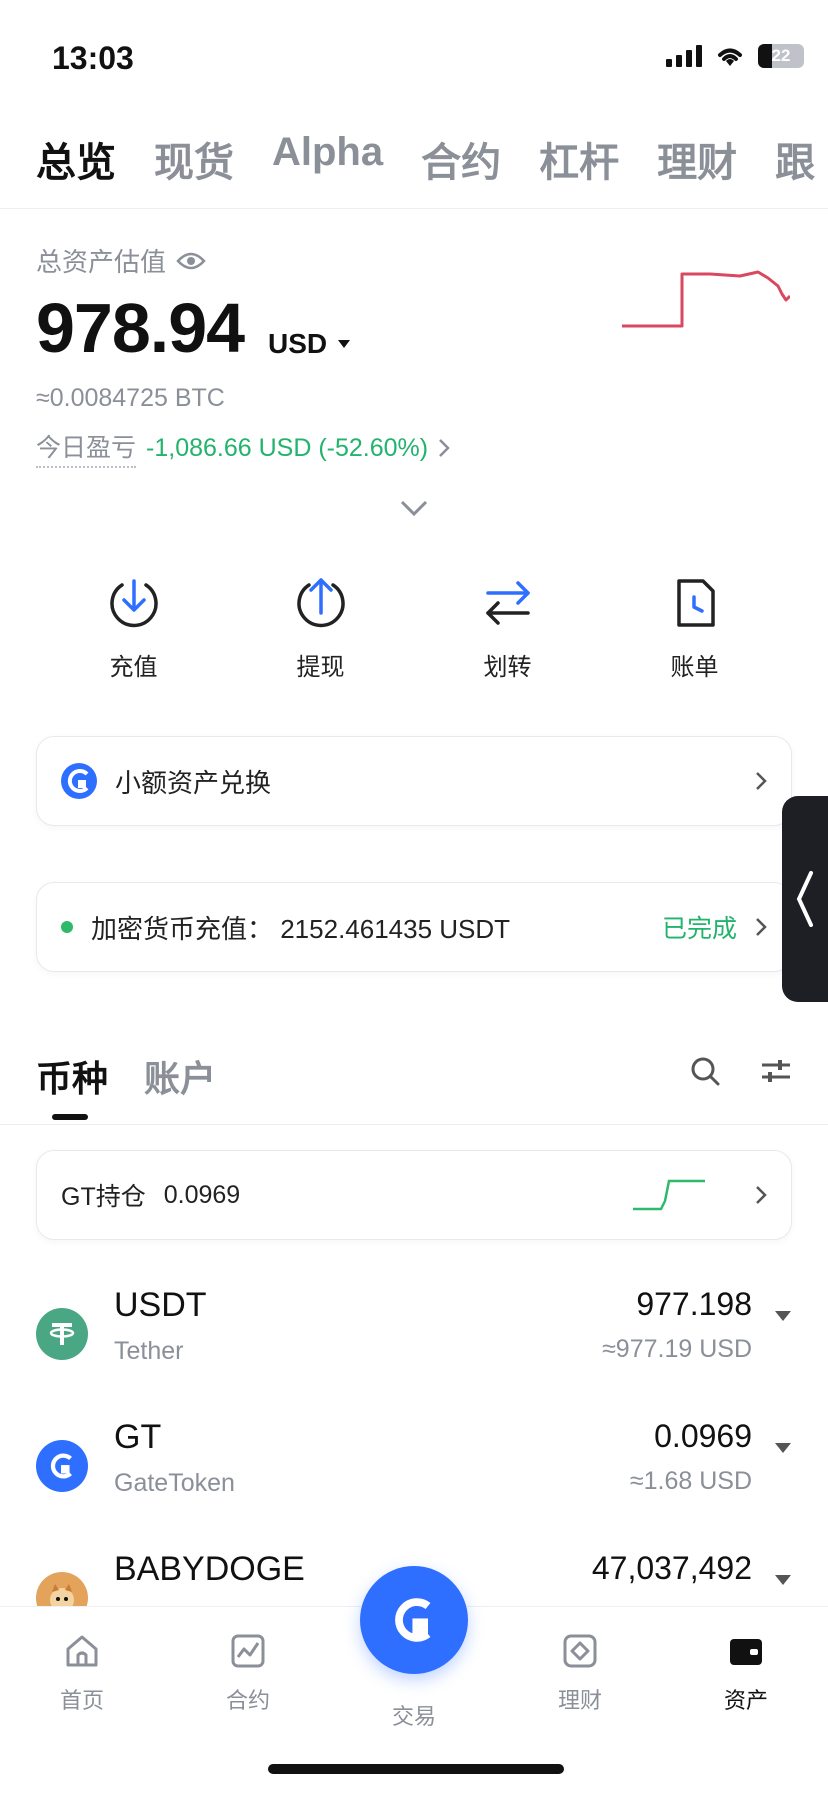 The height and width of the screenshot is (1794, 828). I want to click on status-time: 13:03, so click(93, 58).